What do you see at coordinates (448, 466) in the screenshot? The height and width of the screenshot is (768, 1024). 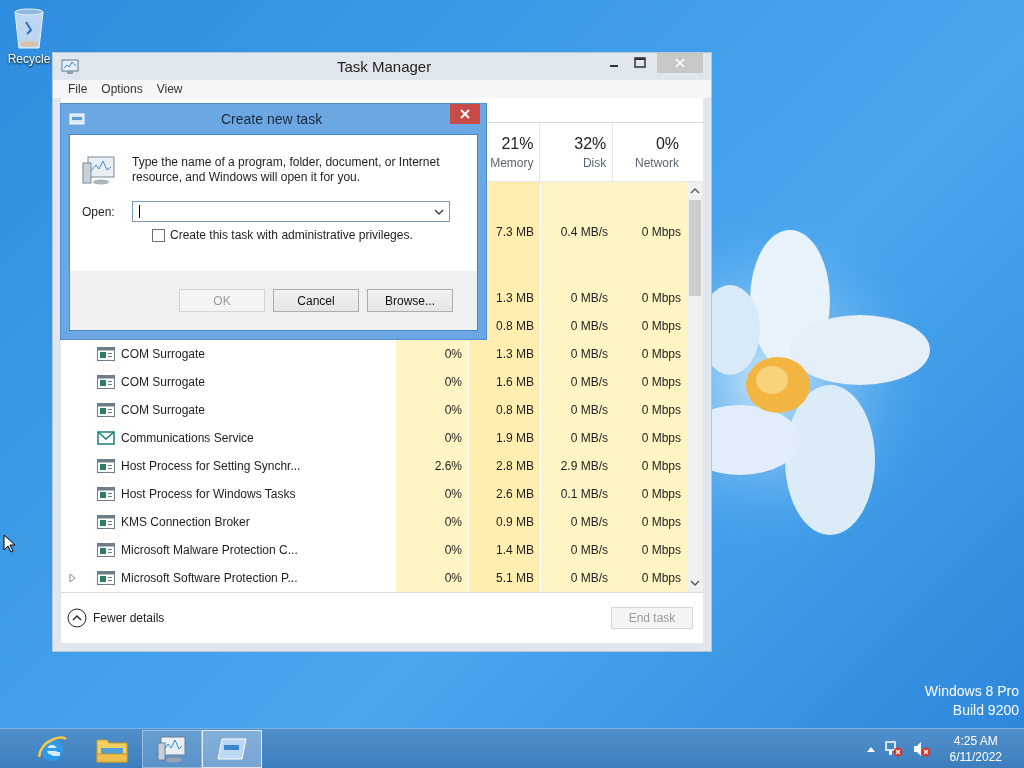 I see `cpu-cell: 2.6%` at bounding box center [448, 466].